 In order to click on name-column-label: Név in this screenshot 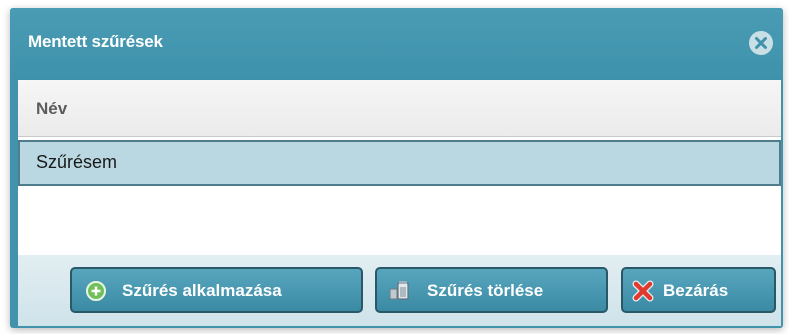, I will do `click(52, 108)`.